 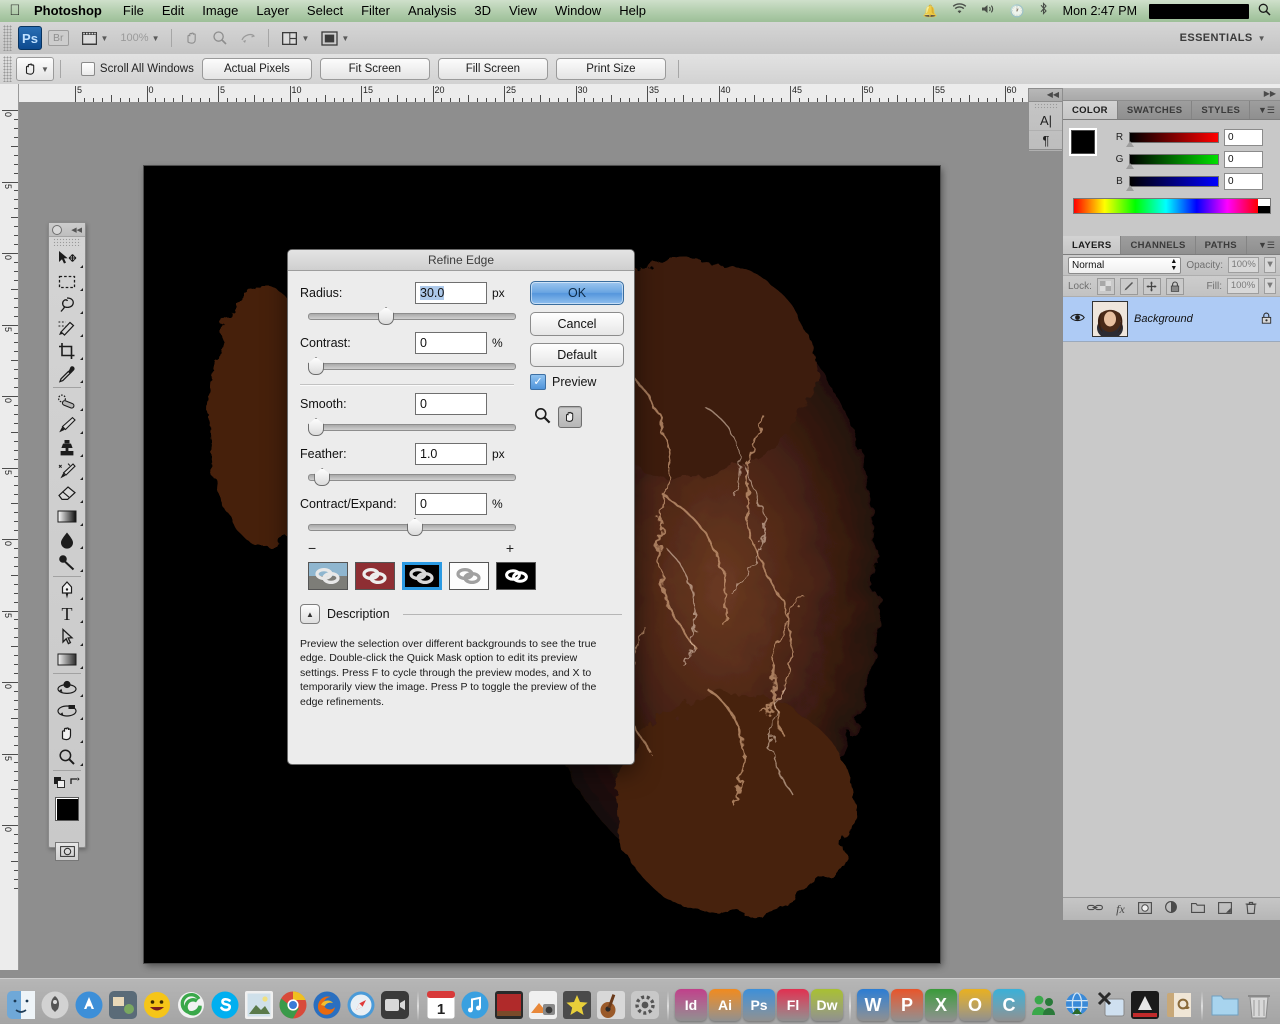 What do you see at coordinates (225, 1005) in the screenshot?
I see `dock-item-skype` at bounding box center [225, 1005].